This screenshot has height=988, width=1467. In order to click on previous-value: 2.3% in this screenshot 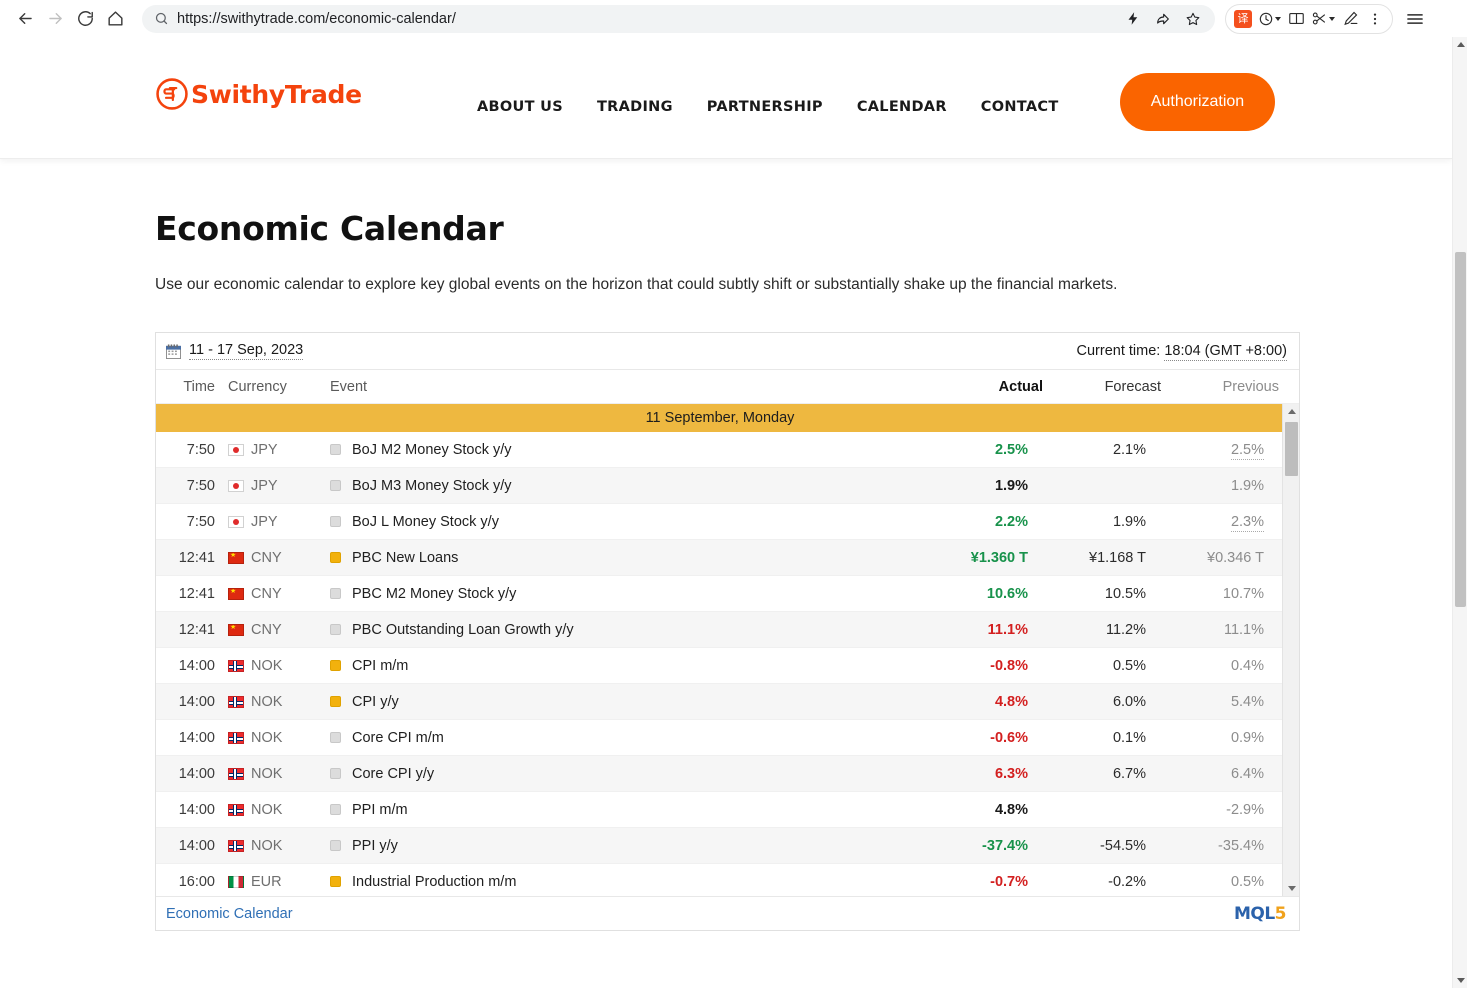, I will do `click(1247, 522)`.